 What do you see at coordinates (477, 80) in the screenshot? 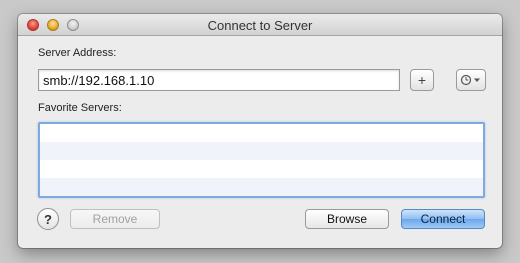
I see `chevron-down-icon` at bounding box center [477, 80].